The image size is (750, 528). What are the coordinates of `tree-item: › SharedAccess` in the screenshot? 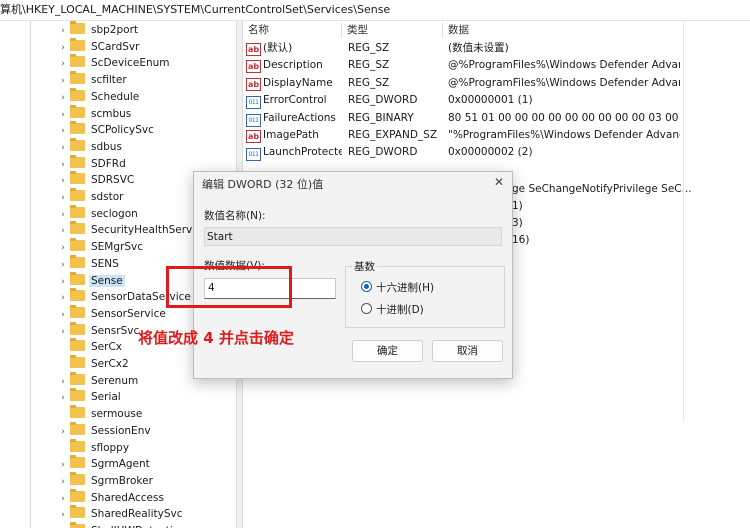 It's located at (112, 497).